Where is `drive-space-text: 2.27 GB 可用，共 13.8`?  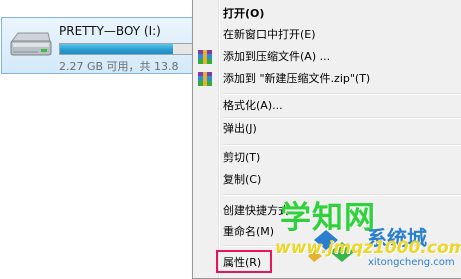
drive-space-text: 2.27 GB 可用，共 13.8 is located at coordinates (119, 66).